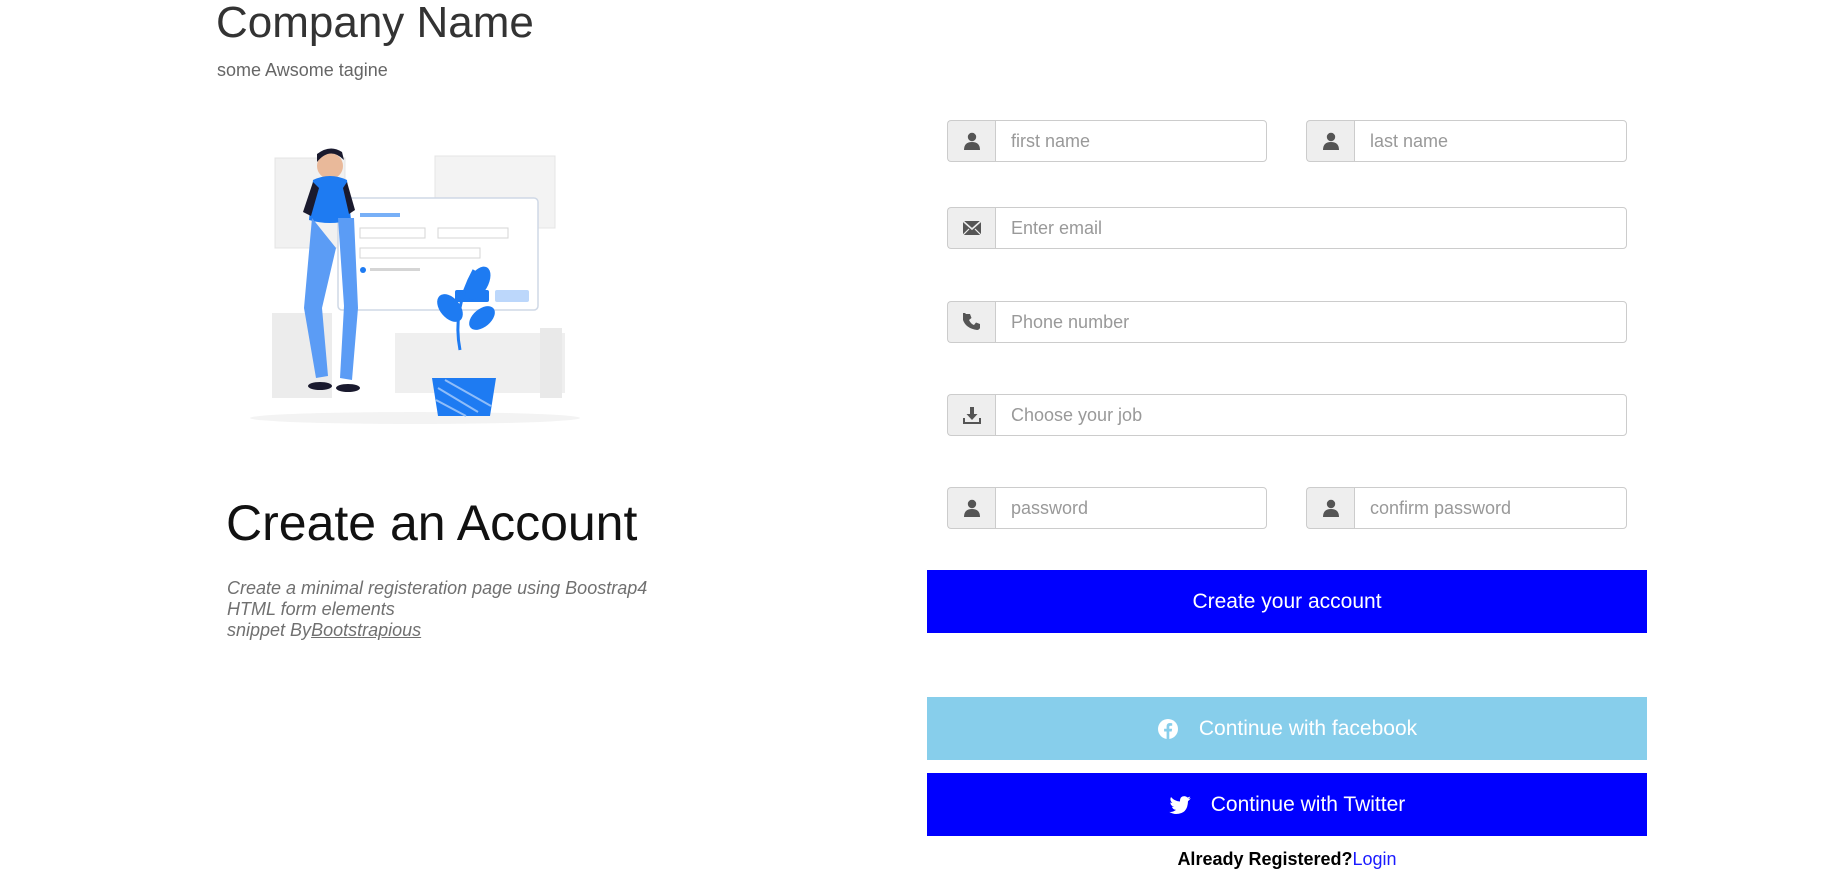 The width and height of the screenshot is (1839, 888). What do you see at coordinates (1308, 804) in the screenshot?
I see `twitter-label: Continue with Twitter` at bounding box center [1308, 804].